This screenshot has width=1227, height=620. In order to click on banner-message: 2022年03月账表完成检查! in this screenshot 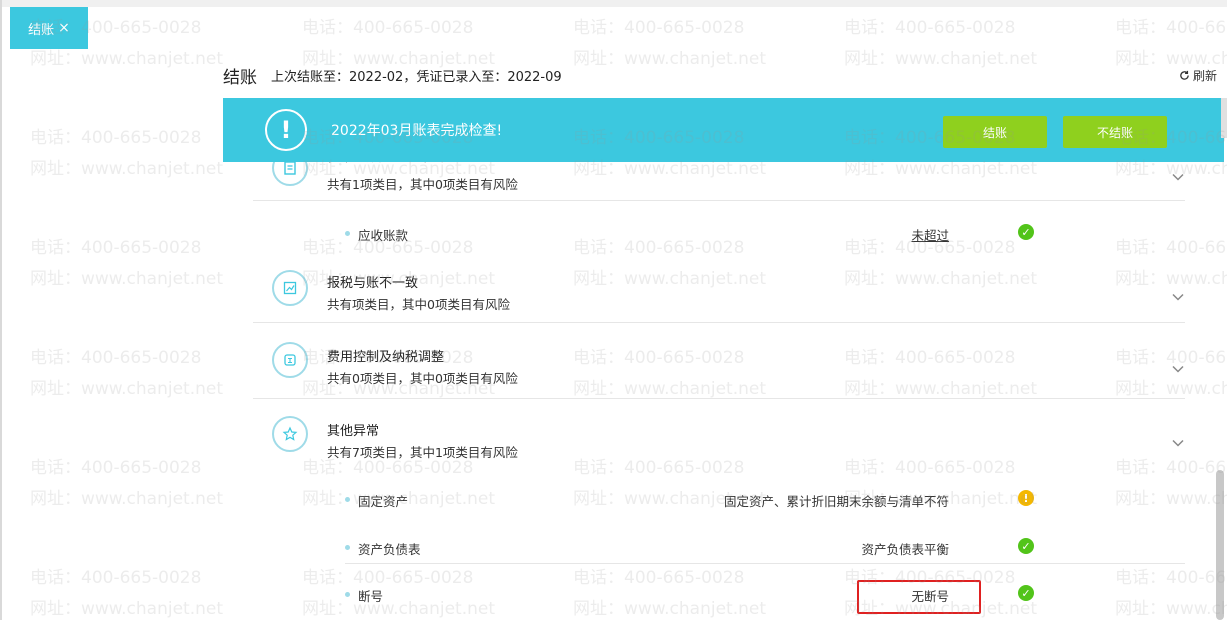, I will do `click(417, 131)`.